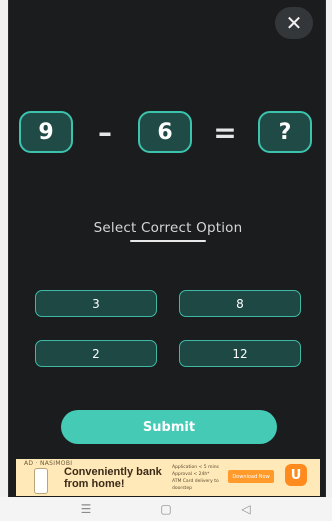 This screenshot has width=332, height=521. I want to click on select-option-prompt: Select Correct Option, so click(168, 228).